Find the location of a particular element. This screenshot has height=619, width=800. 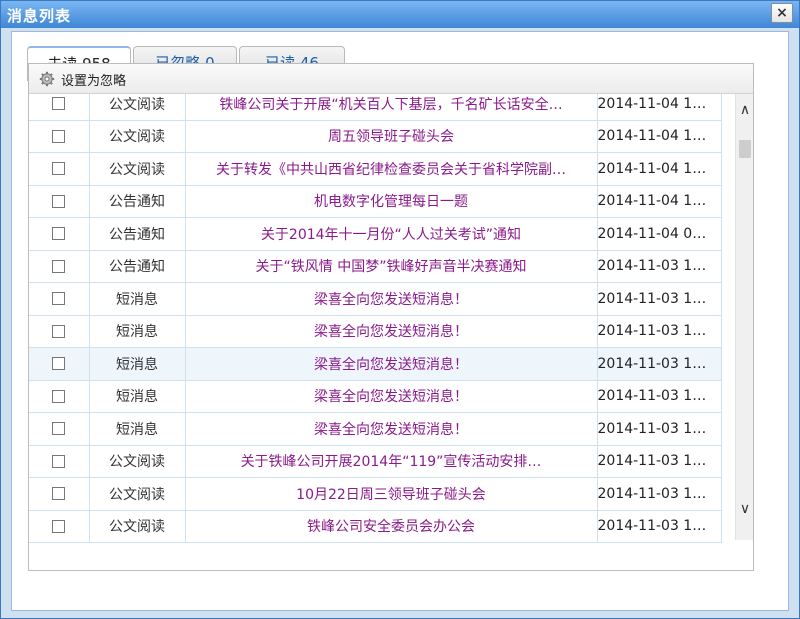

close-button: × is located at coordinates (782, 13).